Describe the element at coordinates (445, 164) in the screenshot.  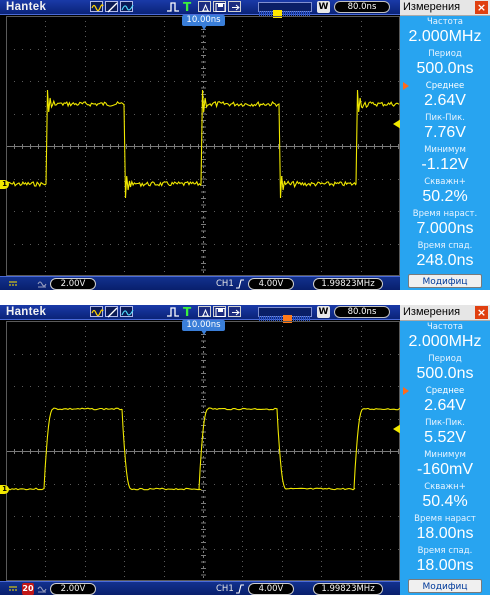
I see `measurement-value: -1.12V` at that location.